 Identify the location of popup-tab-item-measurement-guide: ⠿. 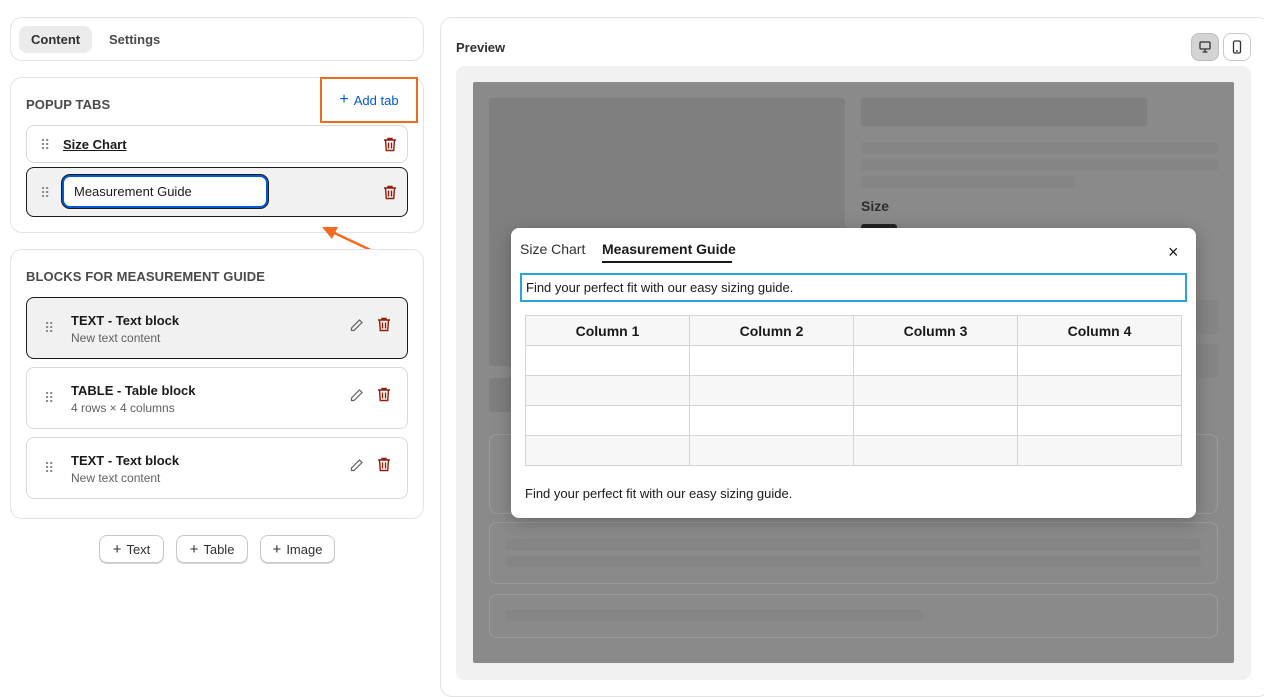
(217, 192).